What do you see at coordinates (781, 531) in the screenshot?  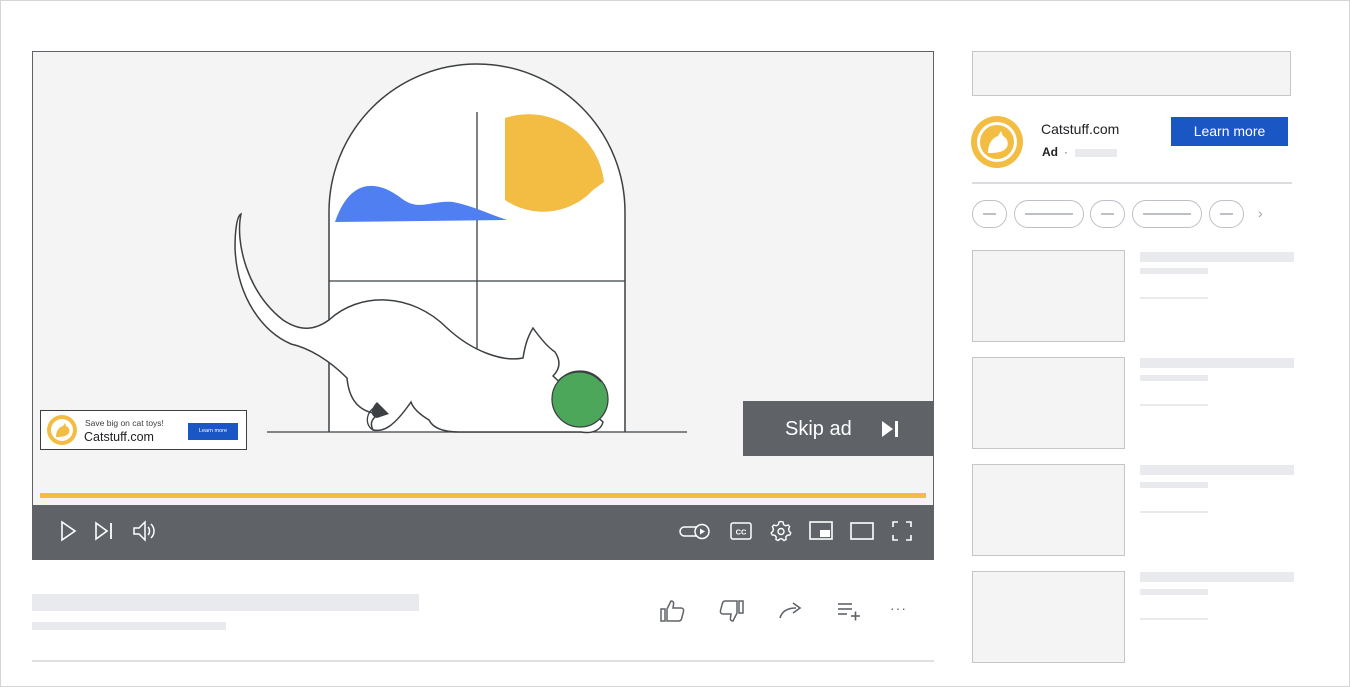 I see `settings-icon` at bounding box center [781, 531].